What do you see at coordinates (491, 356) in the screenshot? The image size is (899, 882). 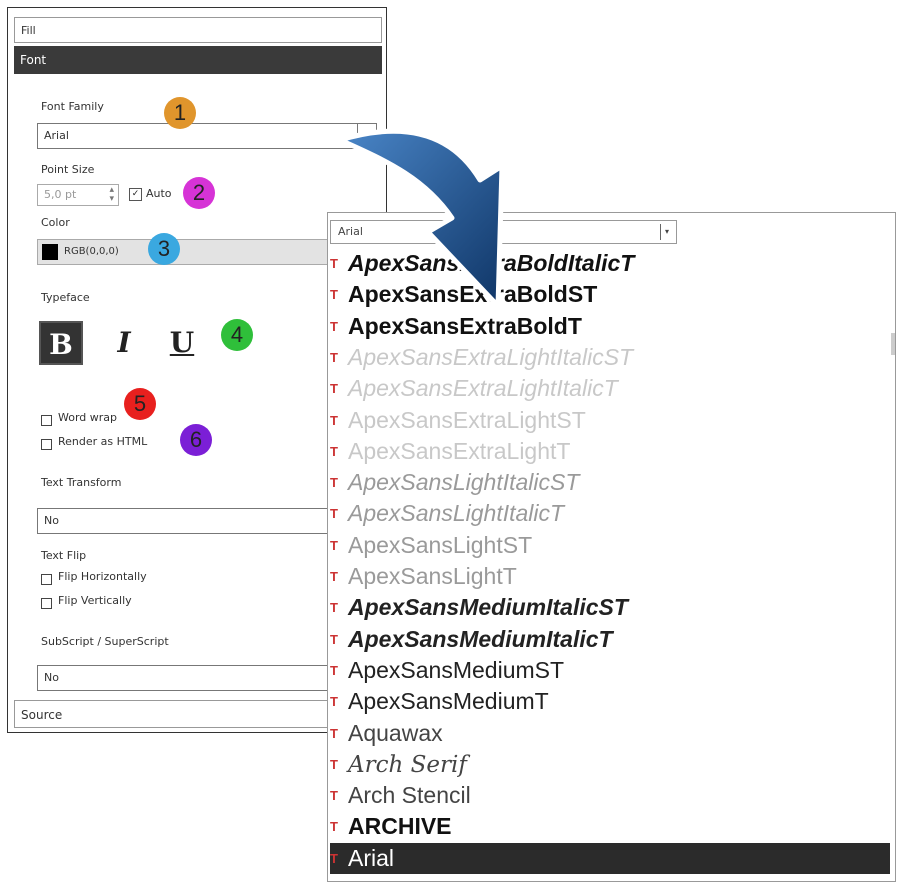 I see `font-list-item-label: ApexSansExtraLightItalicST` at bounding box center [491, 356].